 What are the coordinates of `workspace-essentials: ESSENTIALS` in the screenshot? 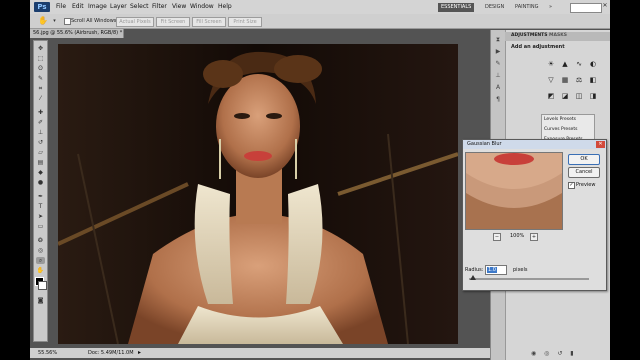 It's located at (456, 7).